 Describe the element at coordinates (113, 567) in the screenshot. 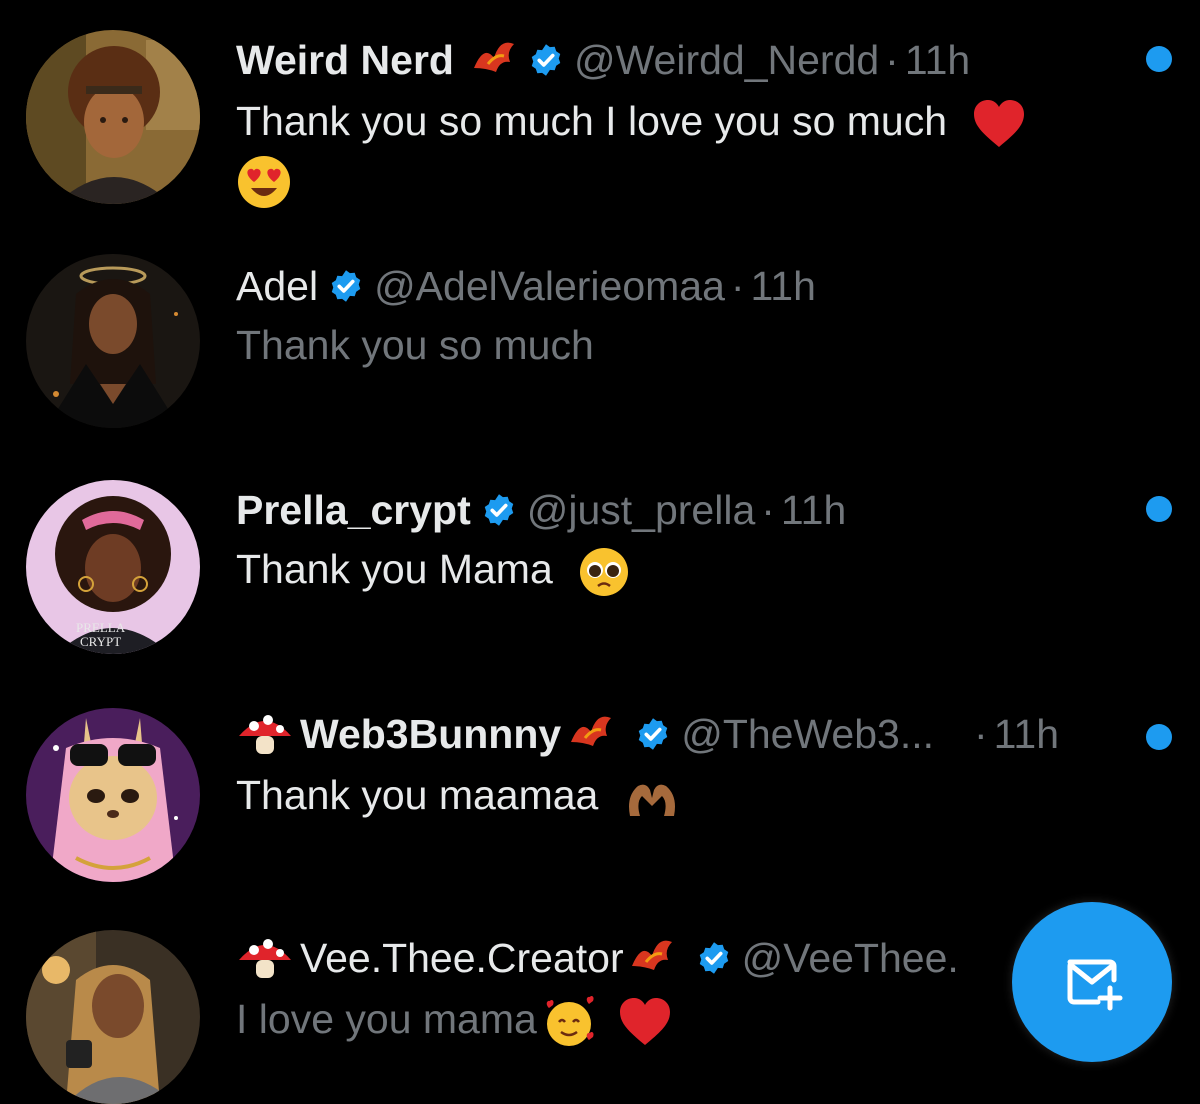

I see `avatar: PRELLA CRYPT` at that location.